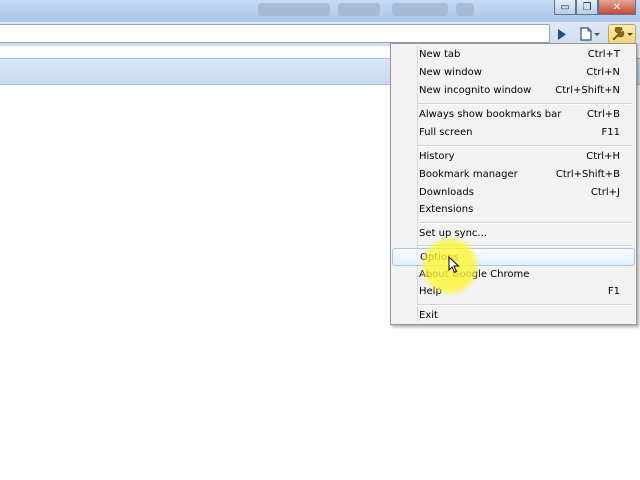  I want to click on menu-item-label: Full screen, so click(446, 132).